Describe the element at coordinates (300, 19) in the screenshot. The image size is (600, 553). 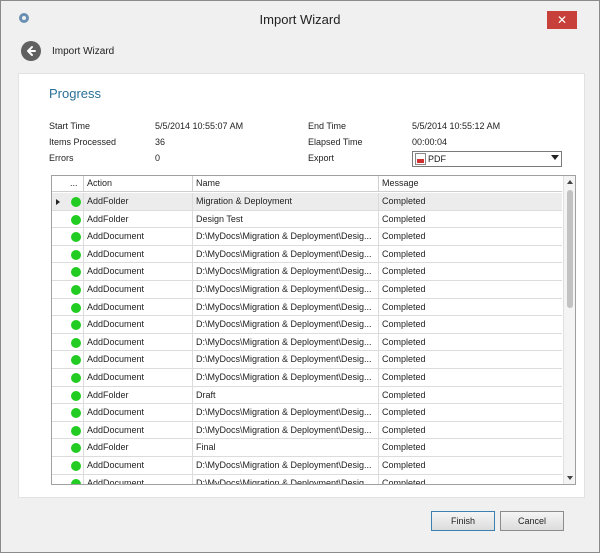
I see `window-title: Import Wizard` at that location.